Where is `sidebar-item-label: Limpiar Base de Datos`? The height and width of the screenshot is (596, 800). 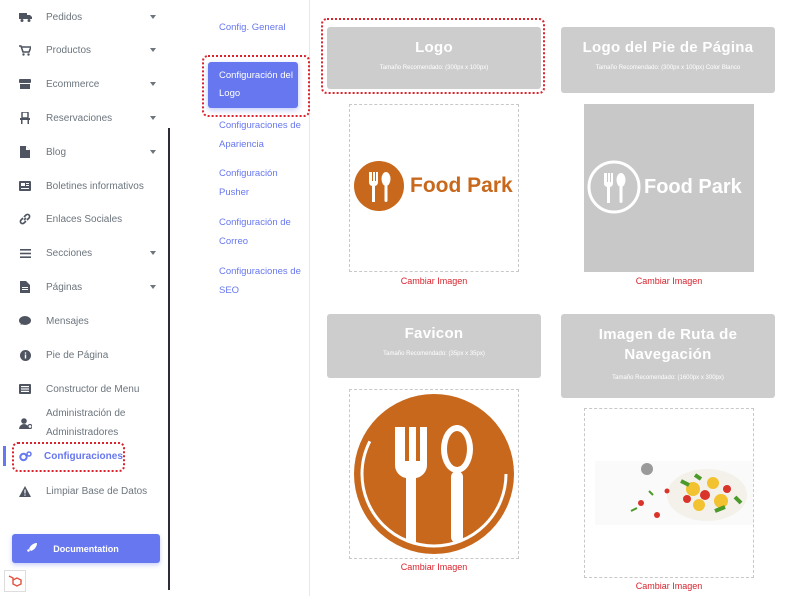 sidebar-item-label: Limpiar Base de Datos is located at coordinates (97, 491).